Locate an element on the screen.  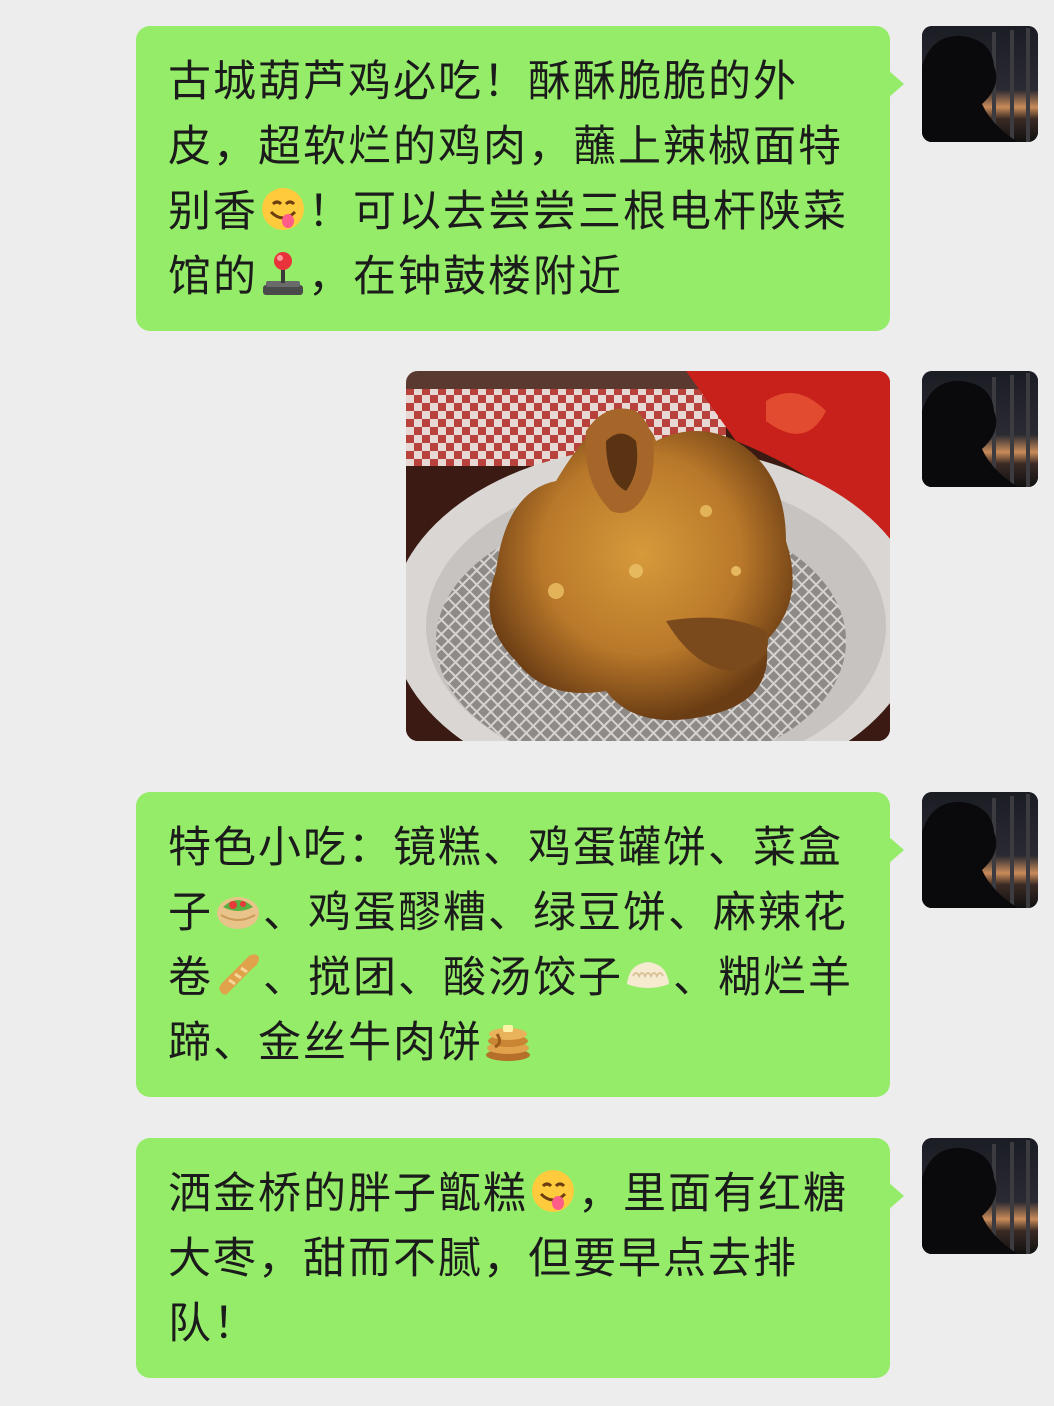
stuffed-flatbread-emoji is located at coordinates (238, 913).